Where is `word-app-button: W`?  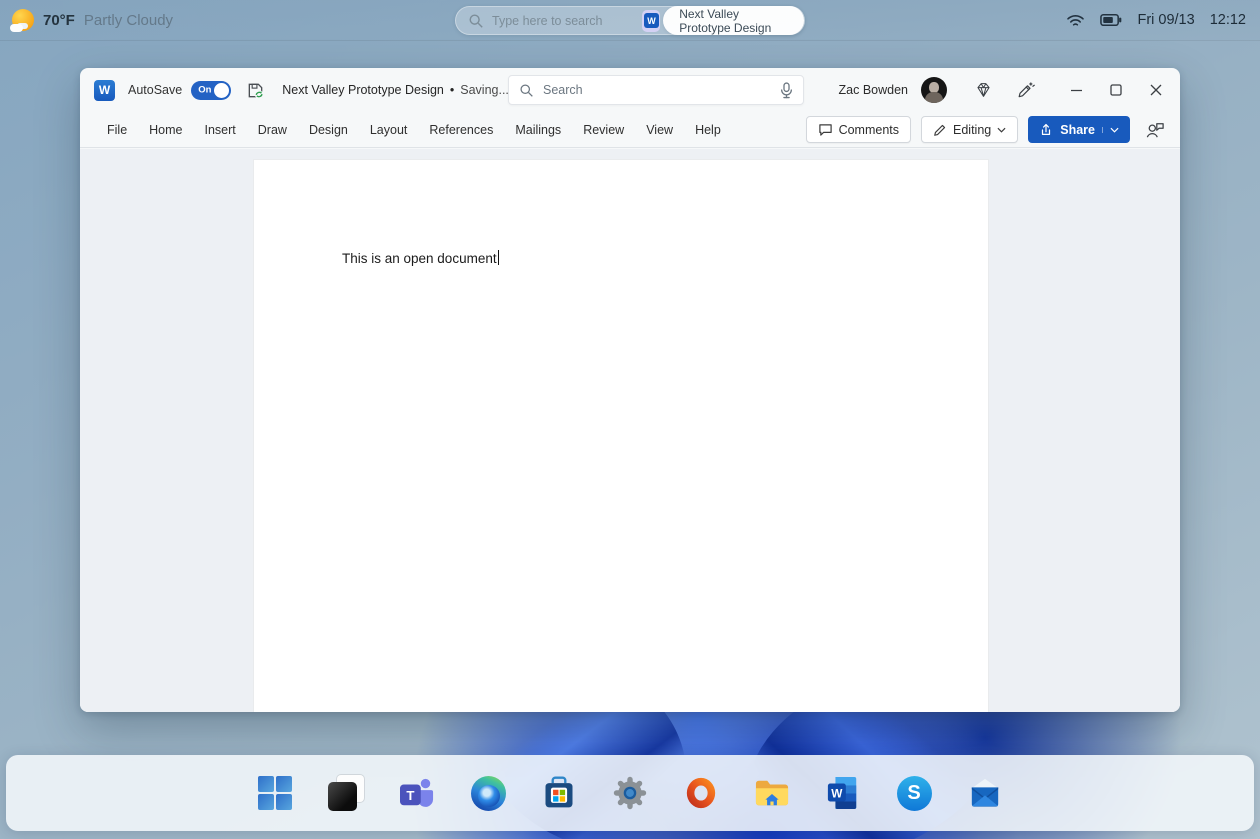
word-app-button: W is located at coordinates (843, 793).